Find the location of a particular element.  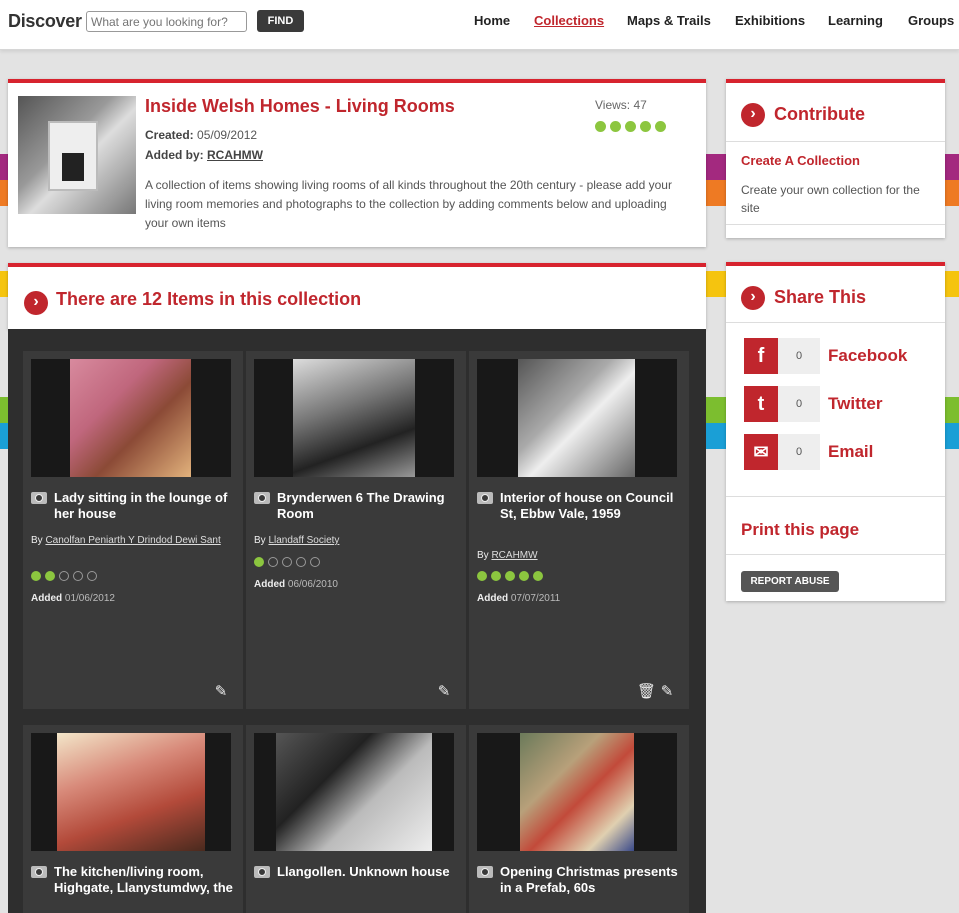

site-logo: Discover is located at coordinates (45, 21).